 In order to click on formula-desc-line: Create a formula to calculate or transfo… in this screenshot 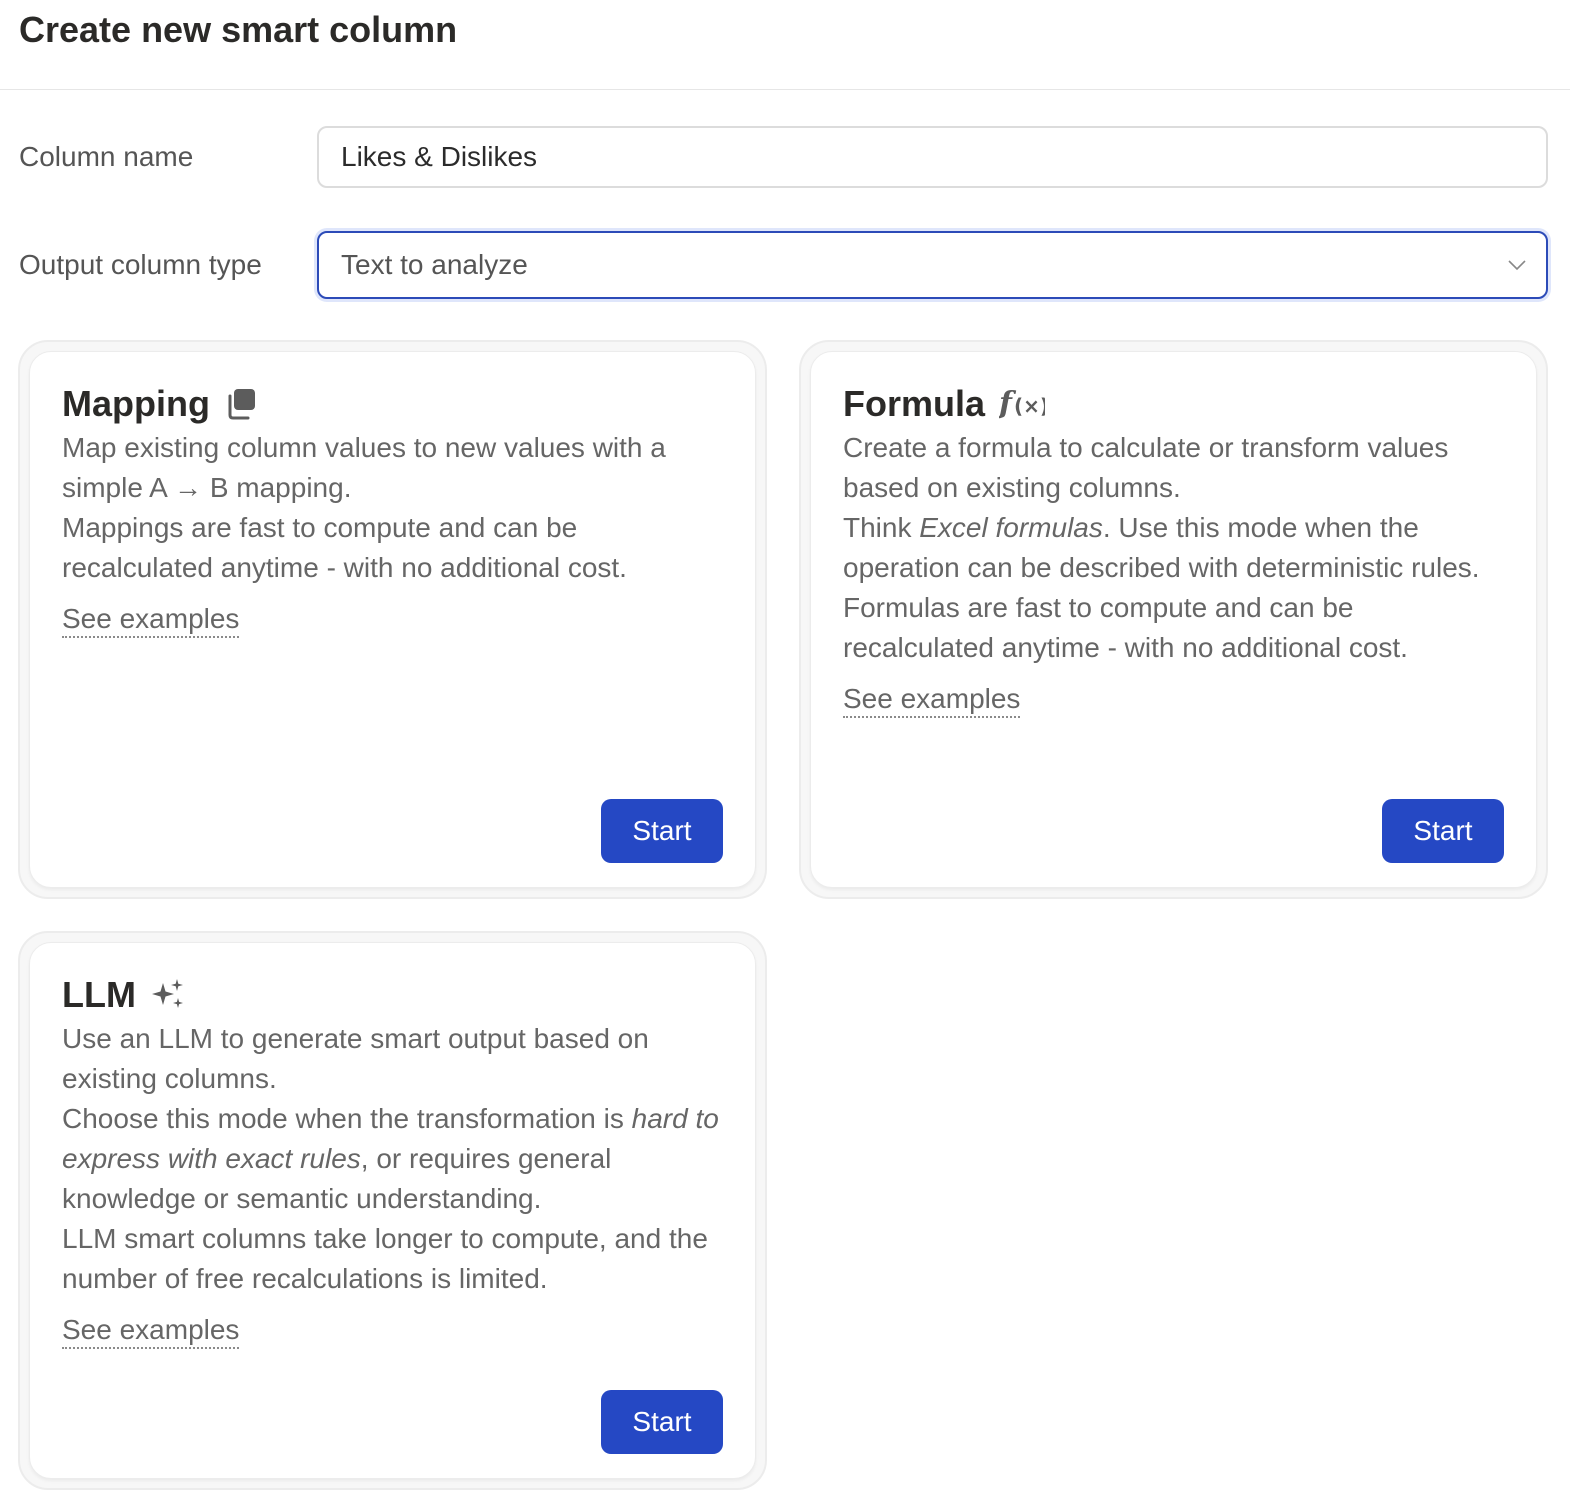, I will do `click(1146, 467)`.